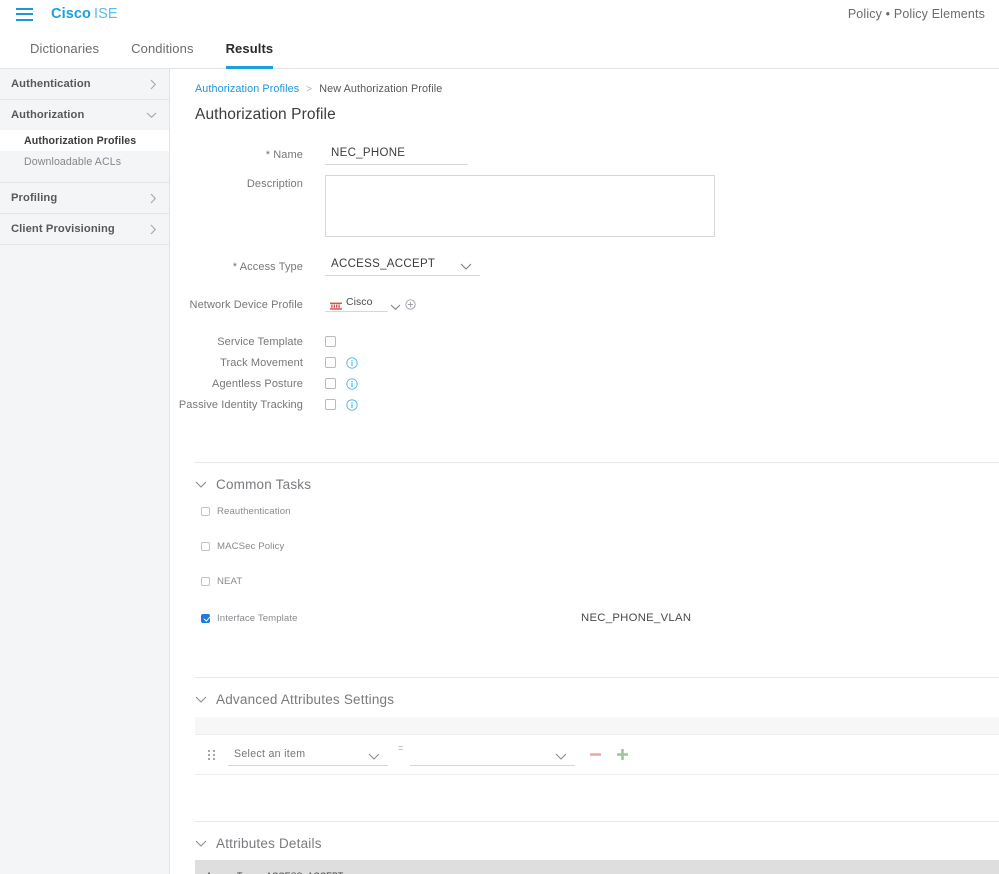  What do you see at coordinates (269, 843) in the screenshot?
I see `attributes-details-title: Attributes Details` at bounding box center [269, 843].